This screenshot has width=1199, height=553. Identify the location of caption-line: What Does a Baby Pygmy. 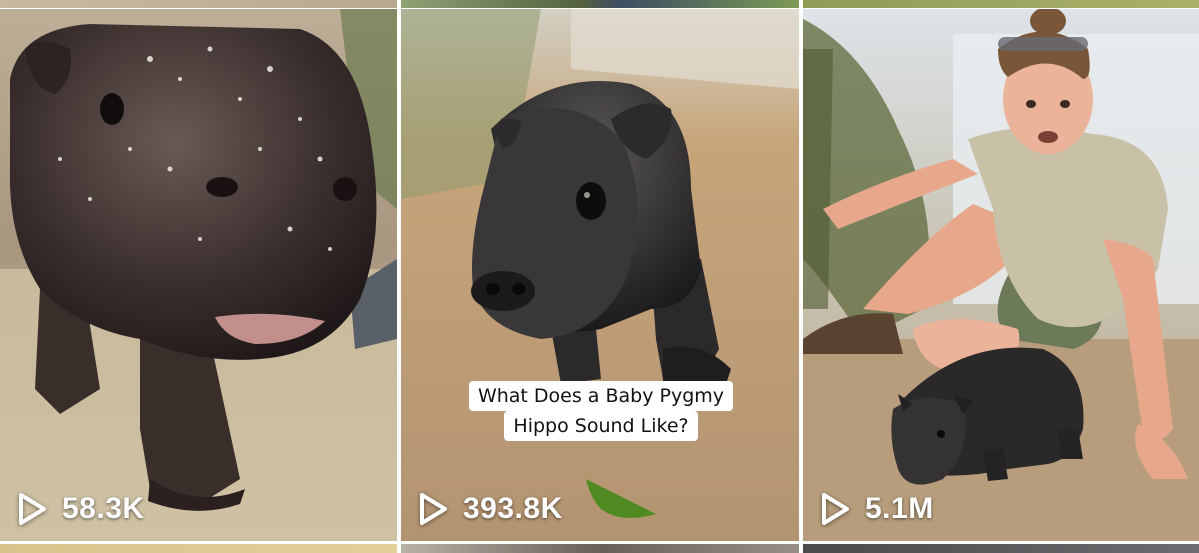
(601, 396).